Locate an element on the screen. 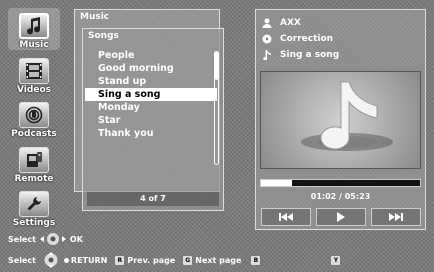 Image resolution: width=434 pixels, height=272 pixels. sidebar-item-podcasts: Podcasts is located at coordinates (34, 118).